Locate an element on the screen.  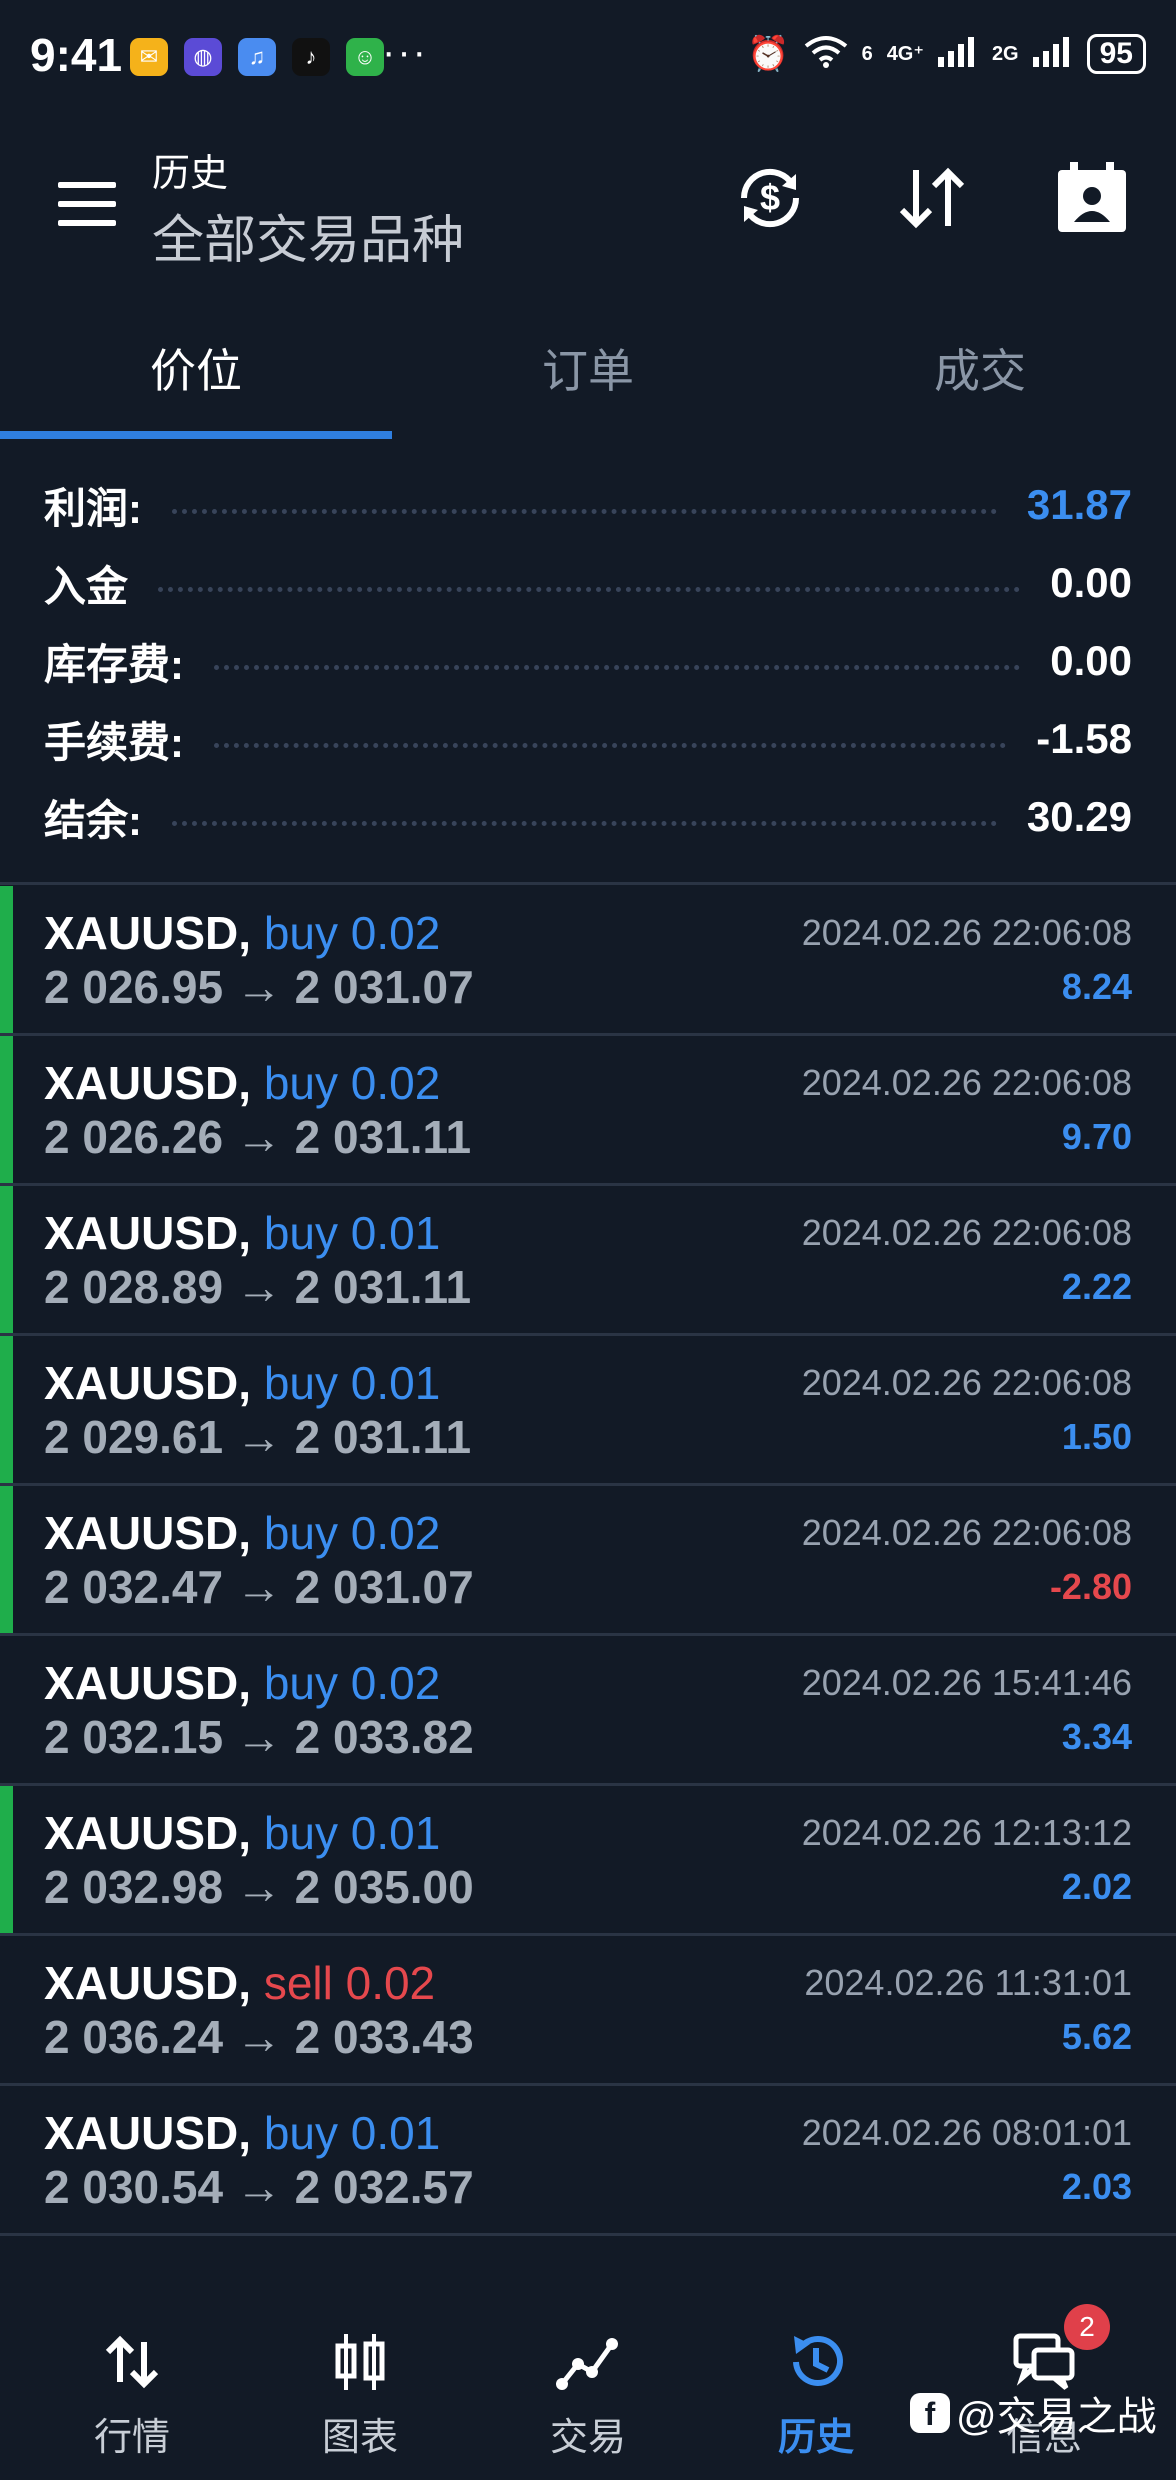
alarm-icon: ⏰ is located at coordinates (768, 54).